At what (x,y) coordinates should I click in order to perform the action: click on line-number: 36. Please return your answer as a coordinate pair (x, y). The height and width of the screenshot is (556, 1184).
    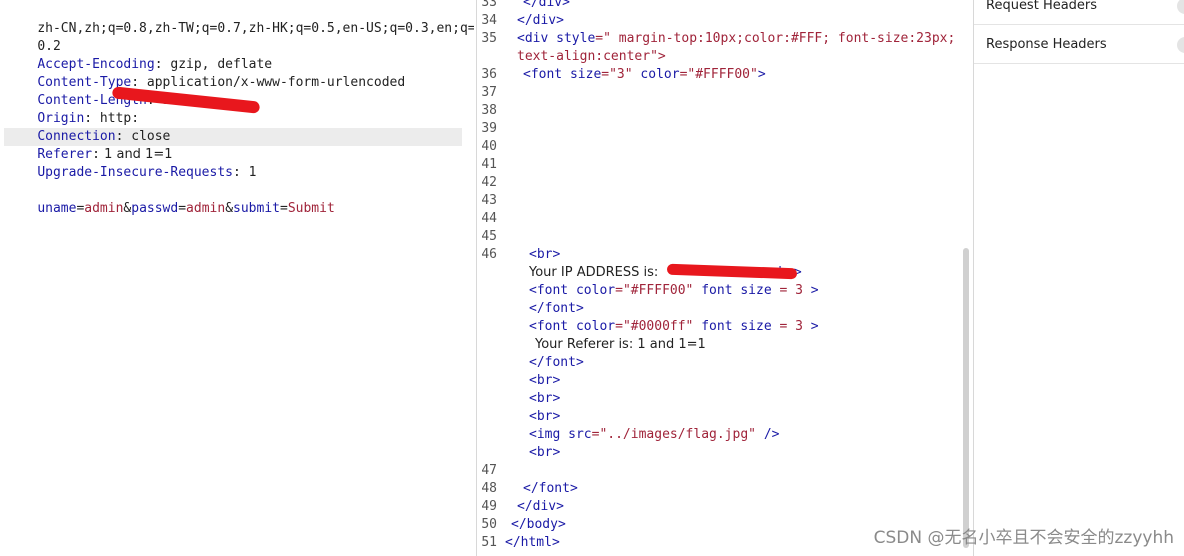
    Looking at the image, I should click on (489, 74).